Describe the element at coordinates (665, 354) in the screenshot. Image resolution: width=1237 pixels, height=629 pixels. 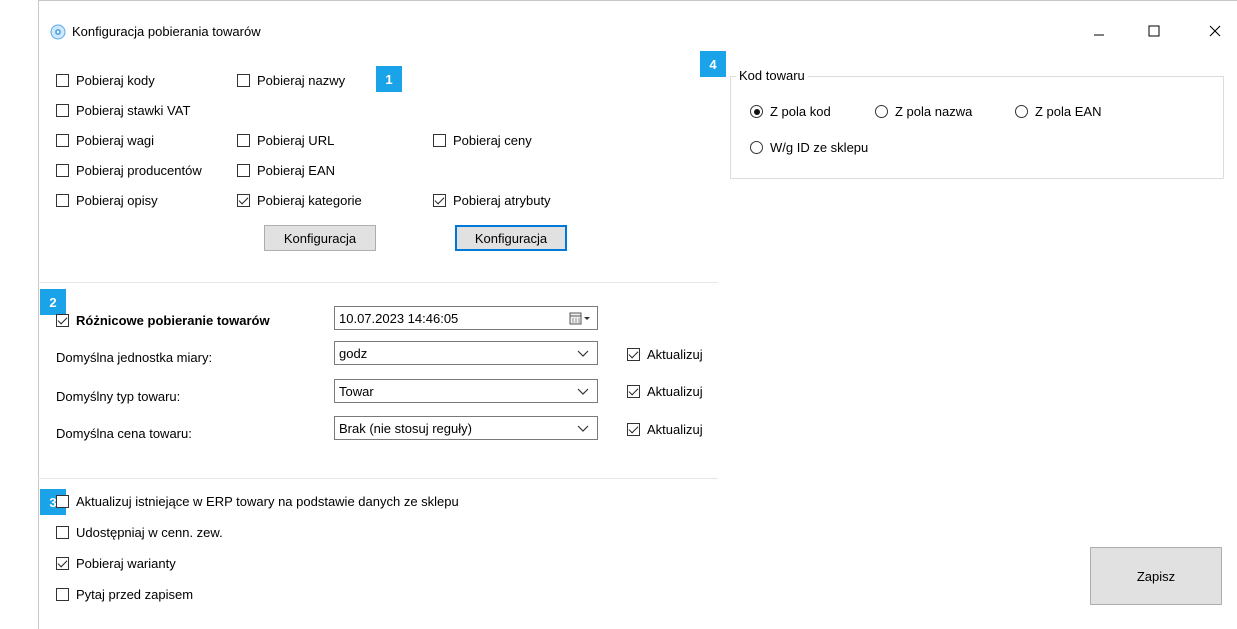
I see `checkbox-update-unit: Aktualizuj` at that location.